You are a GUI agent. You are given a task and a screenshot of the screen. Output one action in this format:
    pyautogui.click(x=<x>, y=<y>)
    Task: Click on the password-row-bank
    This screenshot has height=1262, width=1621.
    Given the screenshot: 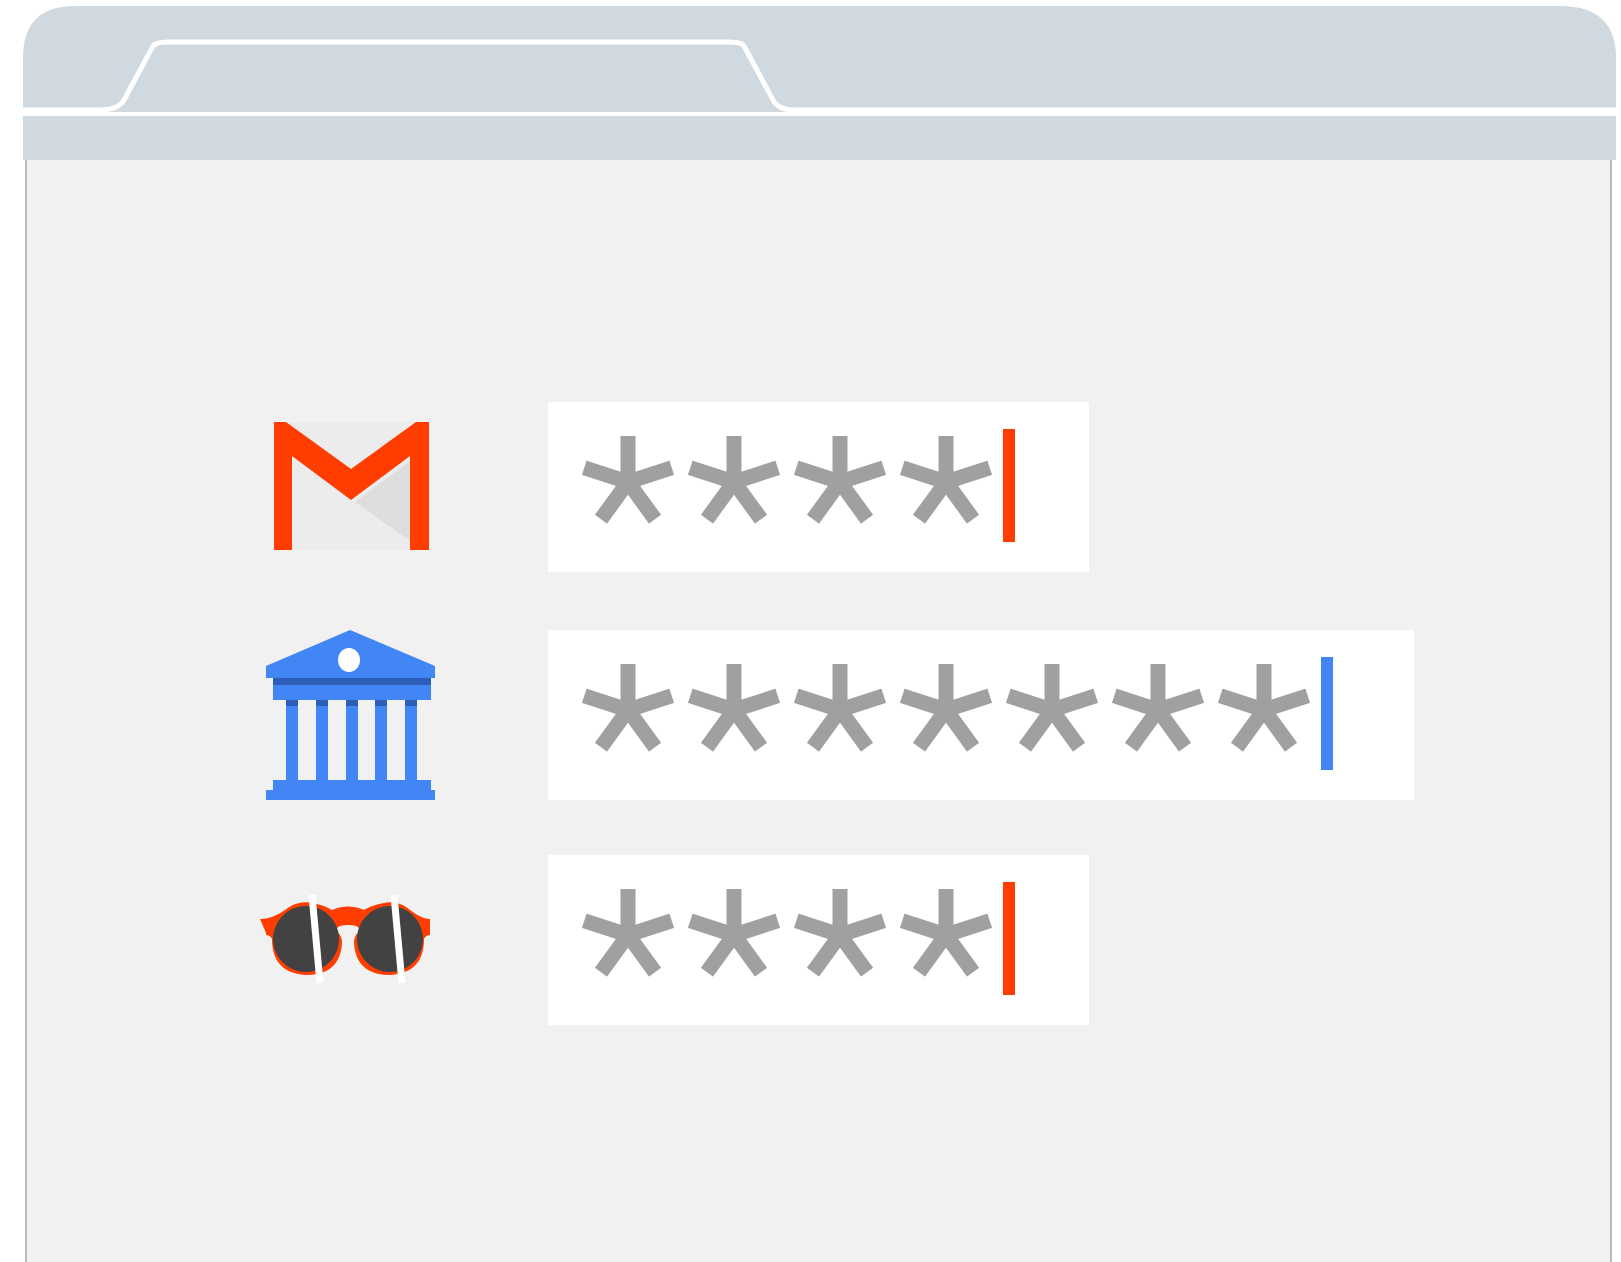 What is the action you would take?
    pyautogui.click(x=837, y=715)
    